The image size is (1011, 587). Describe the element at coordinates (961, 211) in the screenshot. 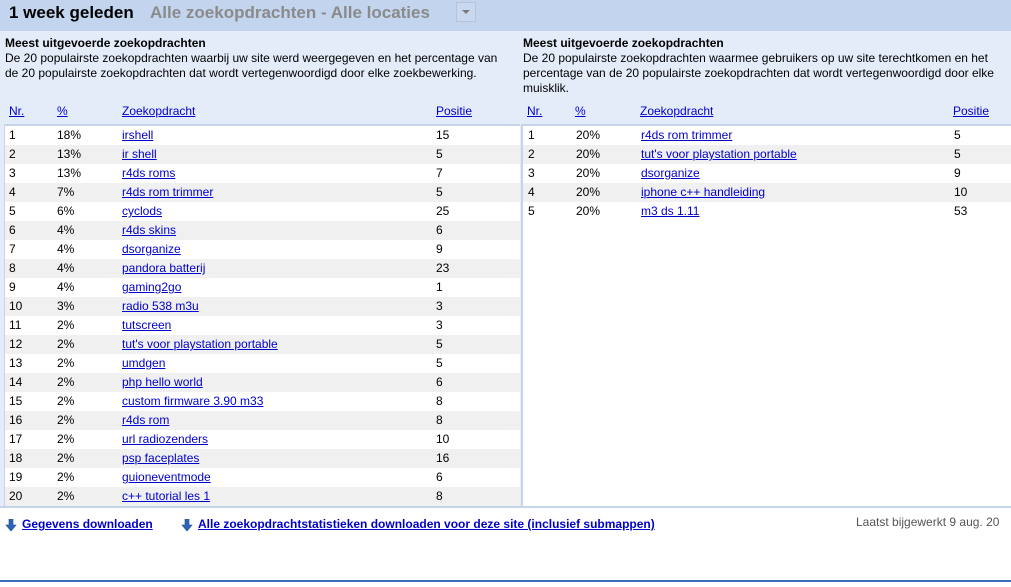

I see `row-position: 53` at that location.